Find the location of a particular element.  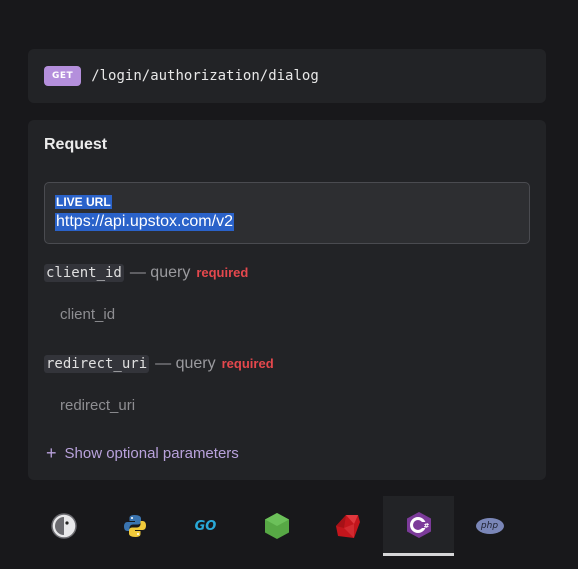

param-redirect-uri: redirect_uri — query required is located at coordinates (159, 364).